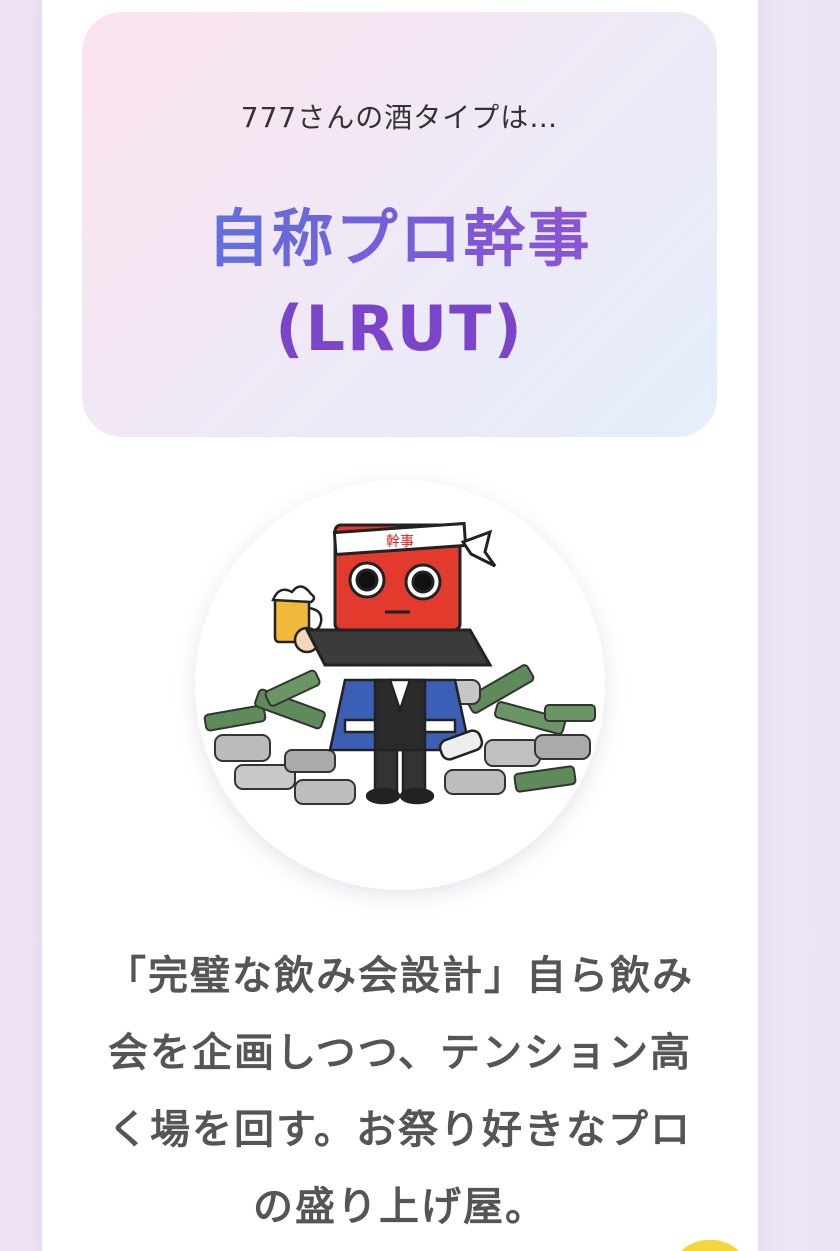  Describe the element at coordinates (399, 663) in the screenshot. I see `party-organizer-laptop-character-icon: 幹事` at that location.